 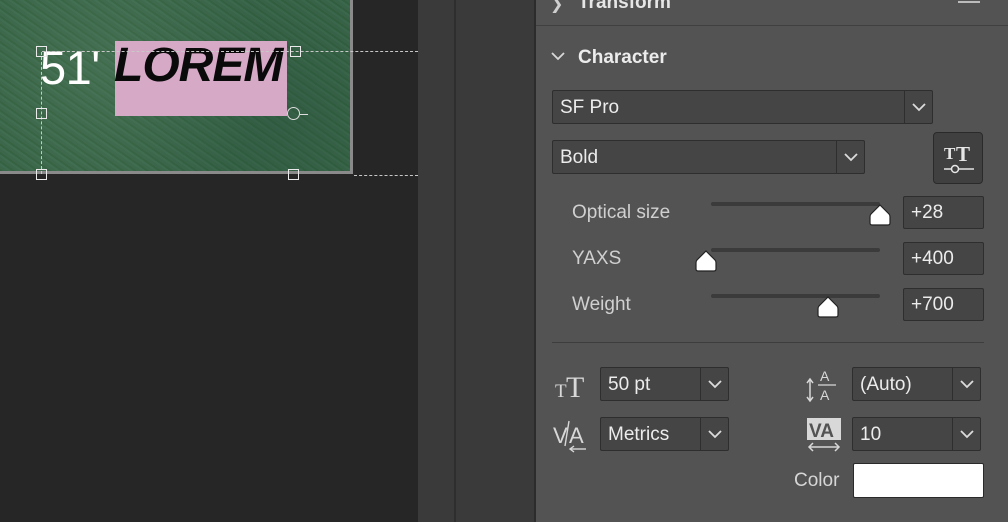 I want to click on tracking-icon: VA, so click(x=824, y=435).